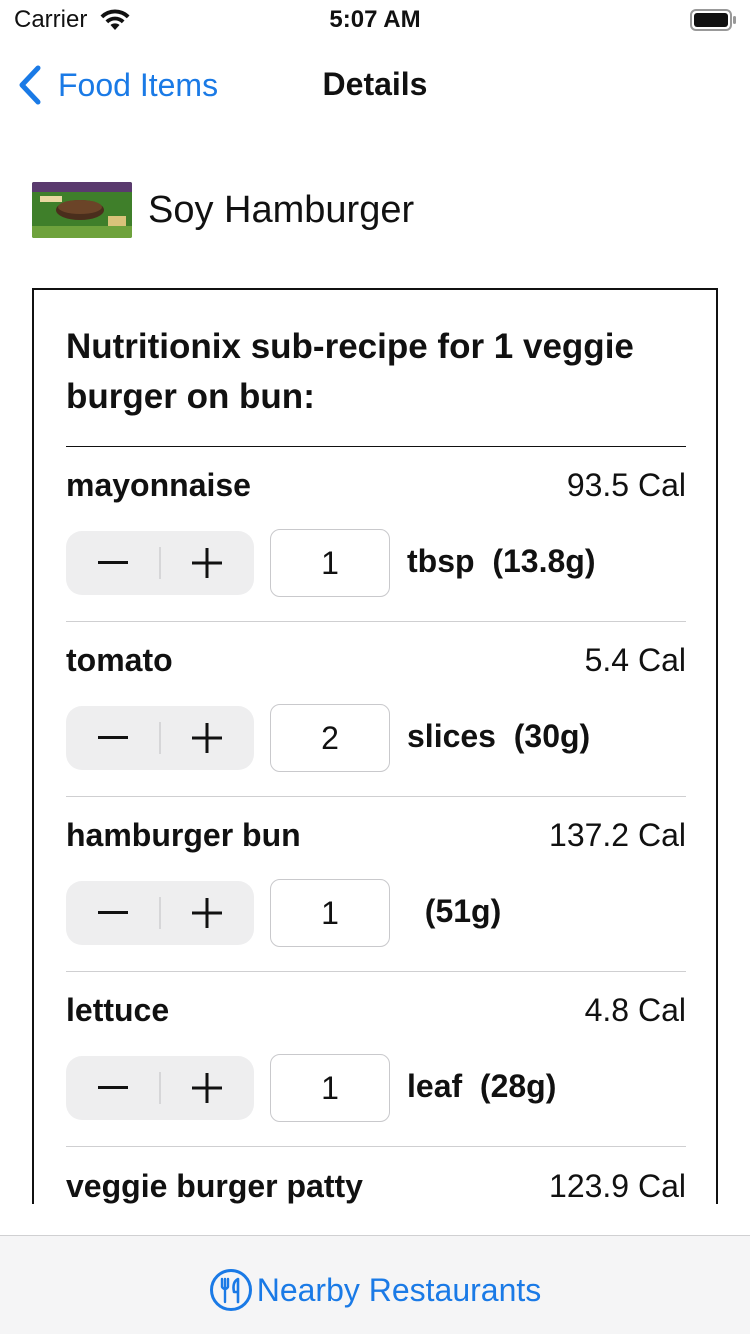 The width and height of the screenshot is (750, 1334). I want to click on ingredient-name: tomato, so click(119, 660).